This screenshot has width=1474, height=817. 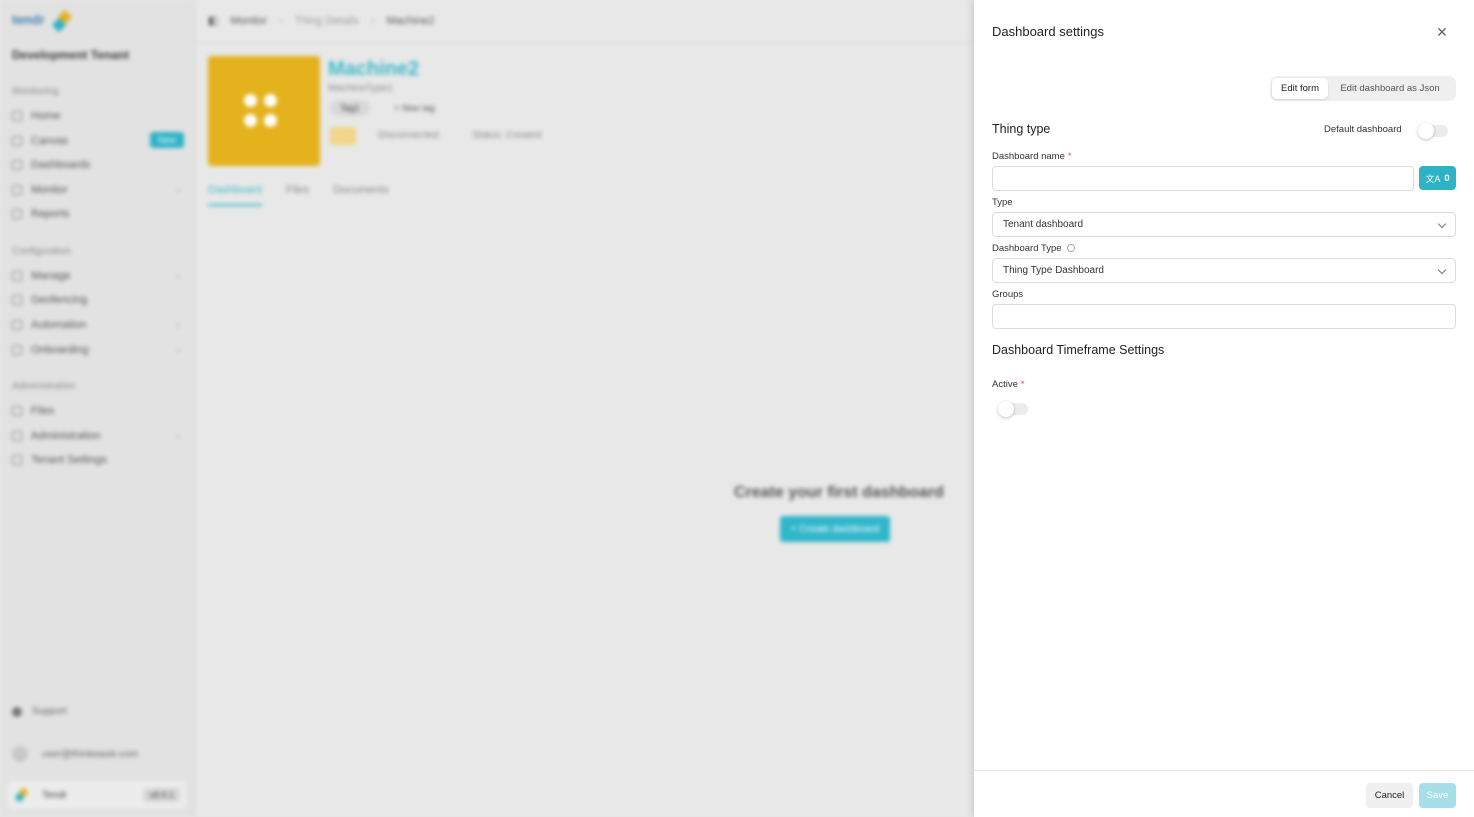 I want to click on sidebar-toggle-icon: ◧, so click(x=213, y=20).